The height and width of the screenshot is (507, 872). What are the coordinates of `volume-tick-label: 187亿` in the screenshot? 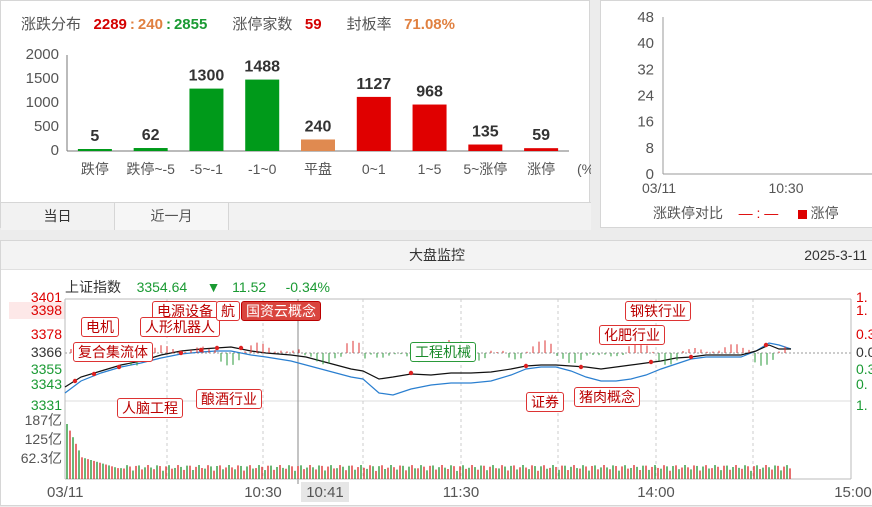 It's located at (43, 420).